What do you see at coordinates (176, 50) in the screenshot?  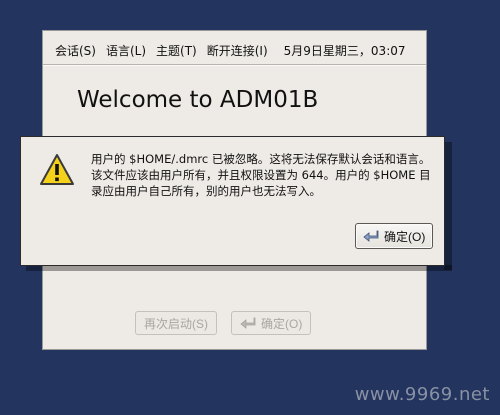 I see `menu-theme: 主题(T)` at bounding box center [176, 50].